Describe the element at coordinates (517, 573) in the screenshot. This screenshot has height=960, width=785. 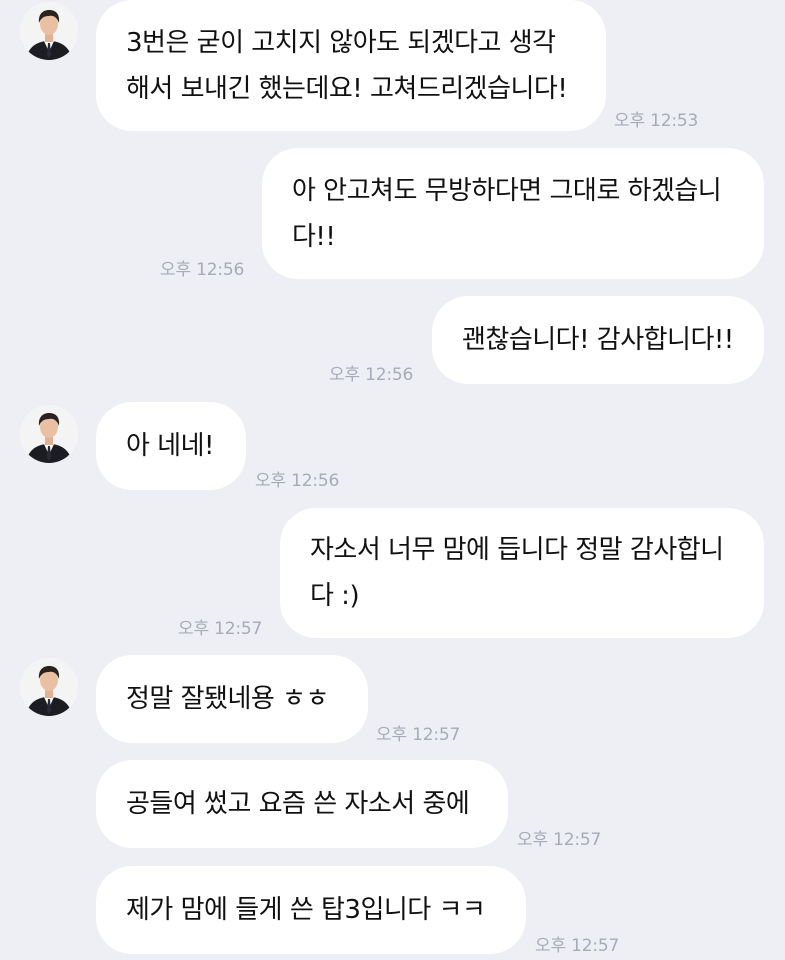
I see `message-text: 자소서 너무 맘에 듭니다 정말 감사합니 다 :)` at that location.